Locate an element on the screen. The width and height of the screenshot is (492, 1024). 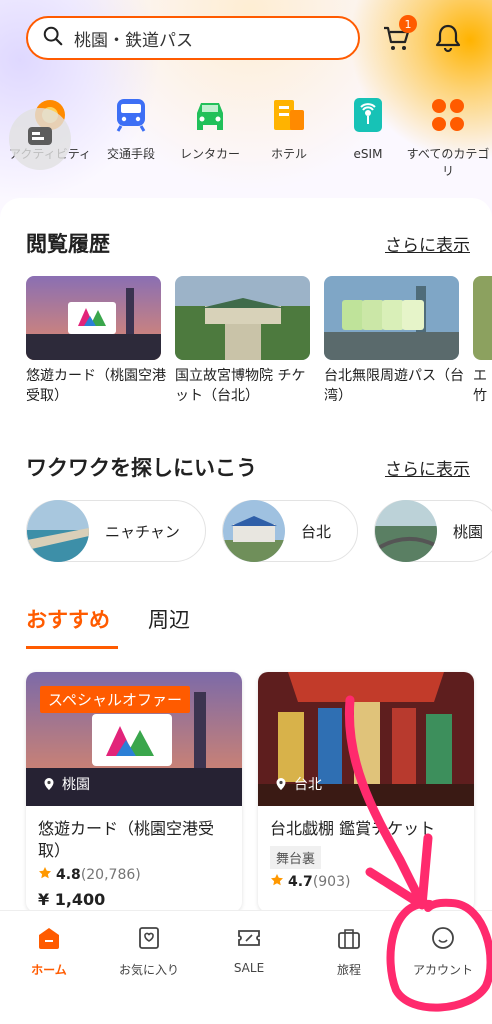
tab-active-indicator is located at coordinates (72, 647).